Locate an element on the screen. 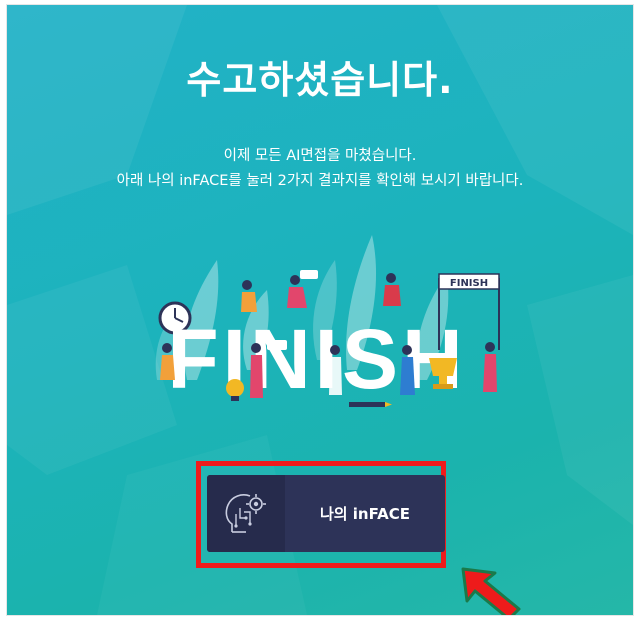  my-inface-button: 나의 inFACE is located at coordinates (326, 513).